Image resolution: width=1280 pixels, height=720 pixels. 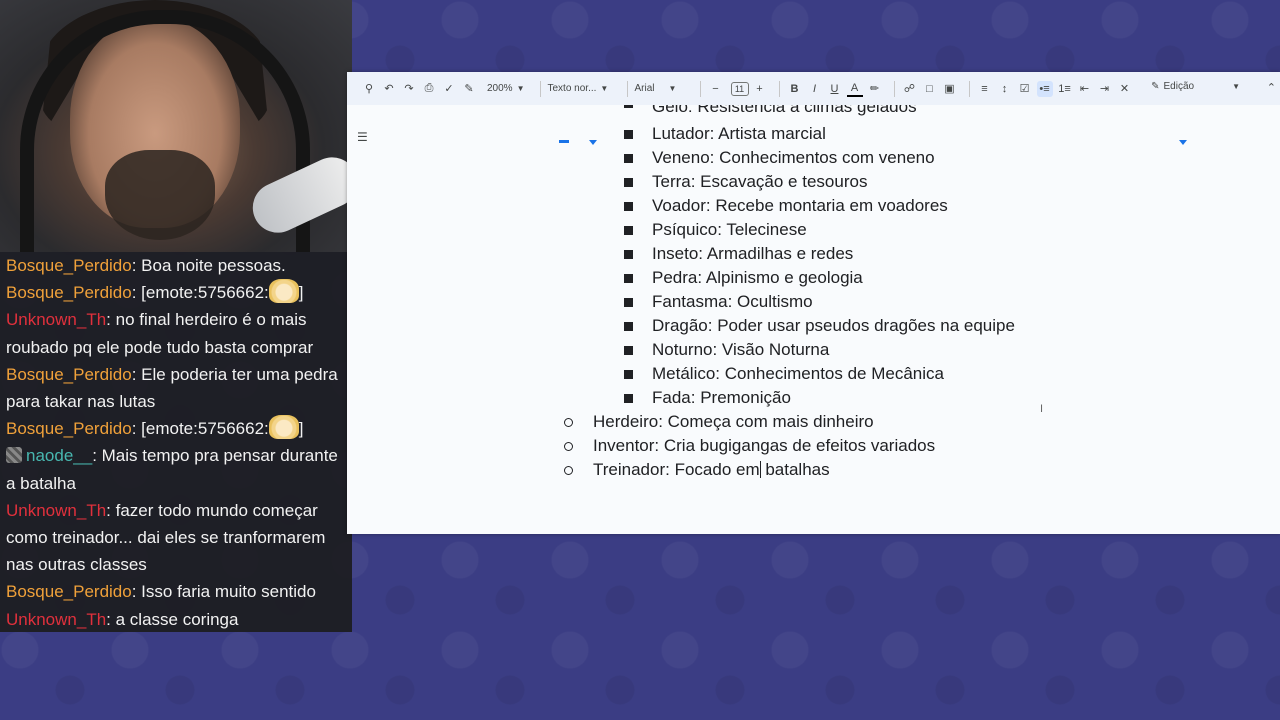 I want to click on increase-font-size-icon: +, so click(x=760, y=89).